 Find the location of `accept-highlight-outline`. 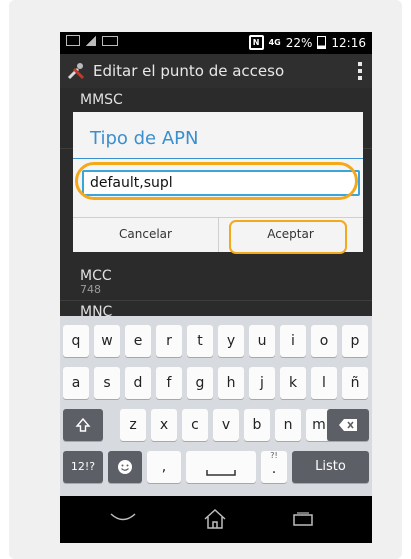

accept-highlight-outline is located at coordinates (288, 237).